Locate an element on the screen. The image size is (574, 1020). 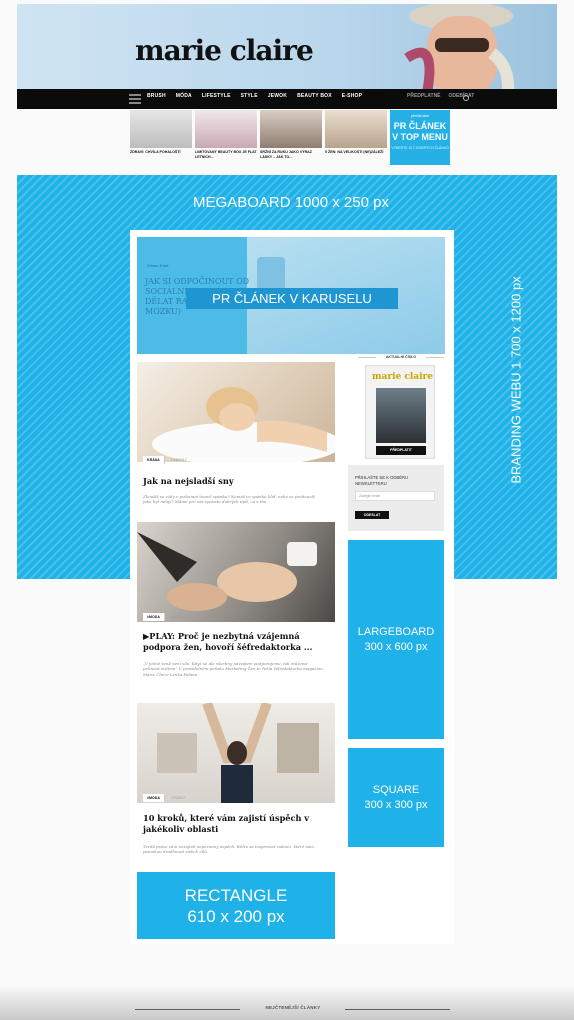
megaboard-ad: MEGABOARD 1000 x 250 px is located at coordinates (291, 202).